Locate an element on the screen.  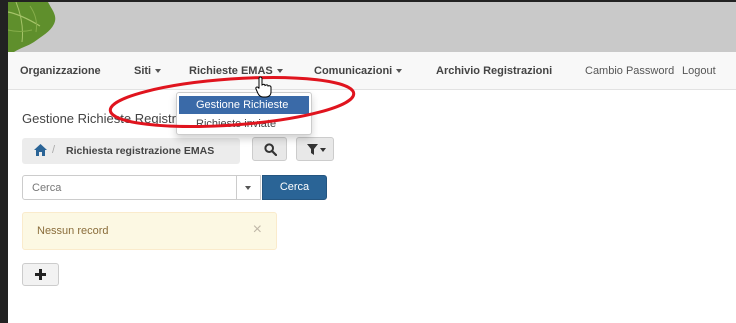
nav-organizzazione: Organizzazione is located at coordinates (60, 71).